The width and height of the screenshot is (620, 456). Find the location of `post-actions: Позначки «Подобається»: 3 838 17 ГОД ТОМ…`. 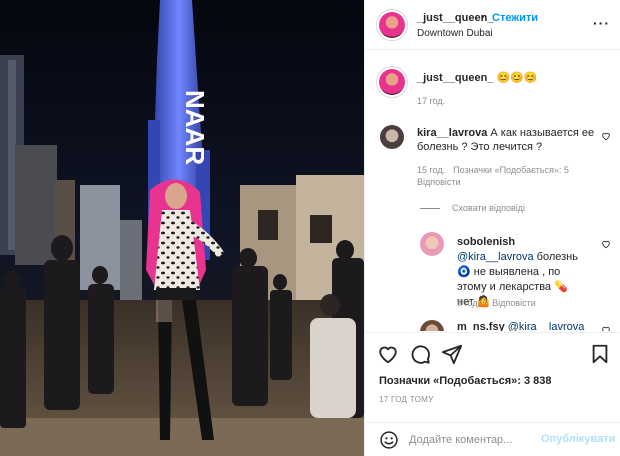

post-actions: Позначки «Подобається»: 3 838 17 ГОД ТОМ… is located at coordinates (492, 377).